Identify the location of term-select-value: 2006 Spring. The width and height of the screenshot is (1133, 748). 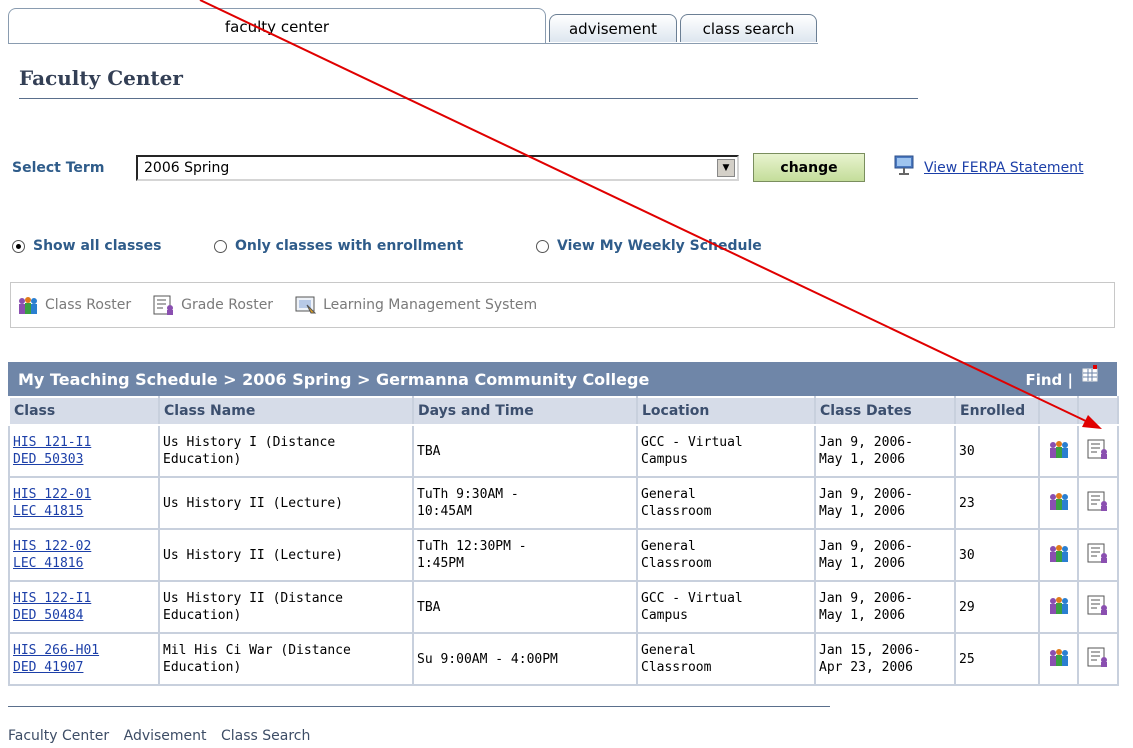
(187, 168).